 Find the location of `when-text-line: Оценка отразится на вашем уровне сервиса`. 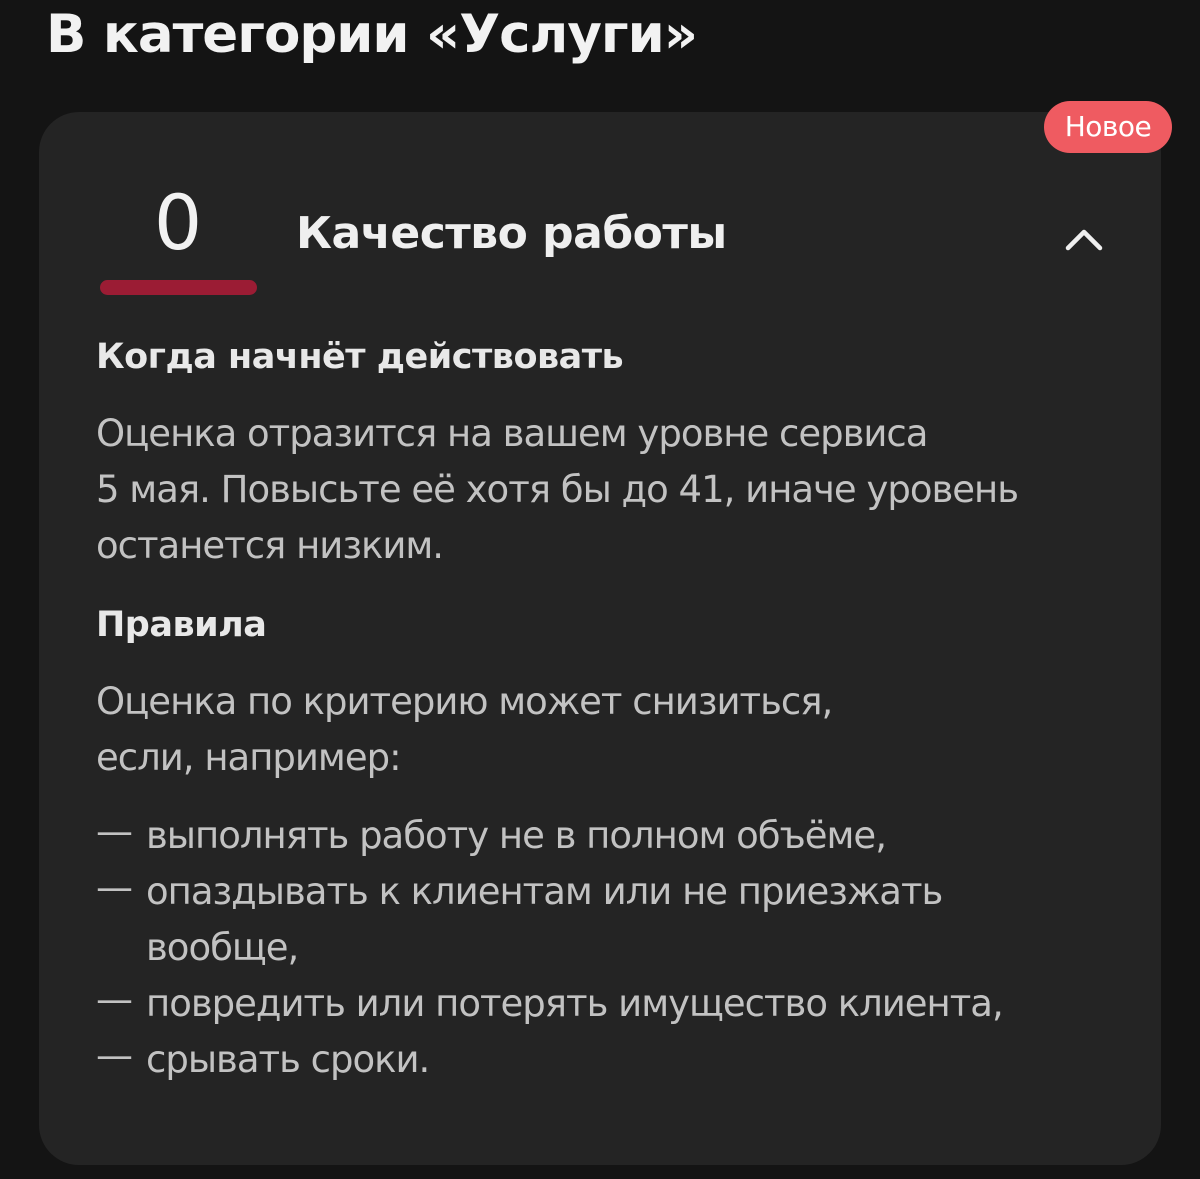

when-text-line: Оценка отразится на вашем уровне сервиса is located at coordinates (512, 433).